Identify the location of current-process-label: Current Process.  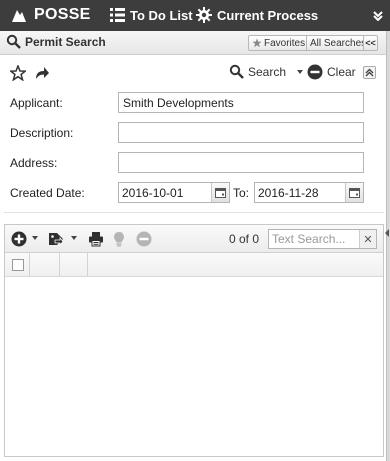
(268, 15).